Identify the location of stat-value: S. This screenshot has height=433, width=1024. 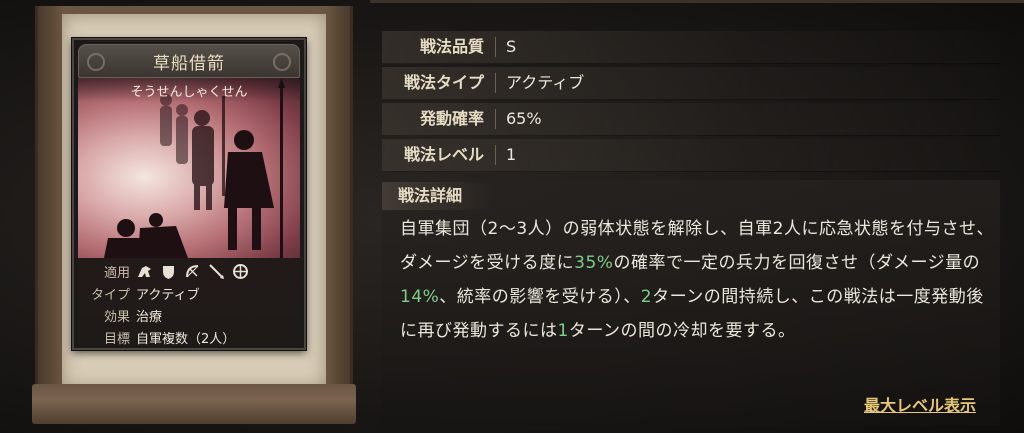
(511, 46).